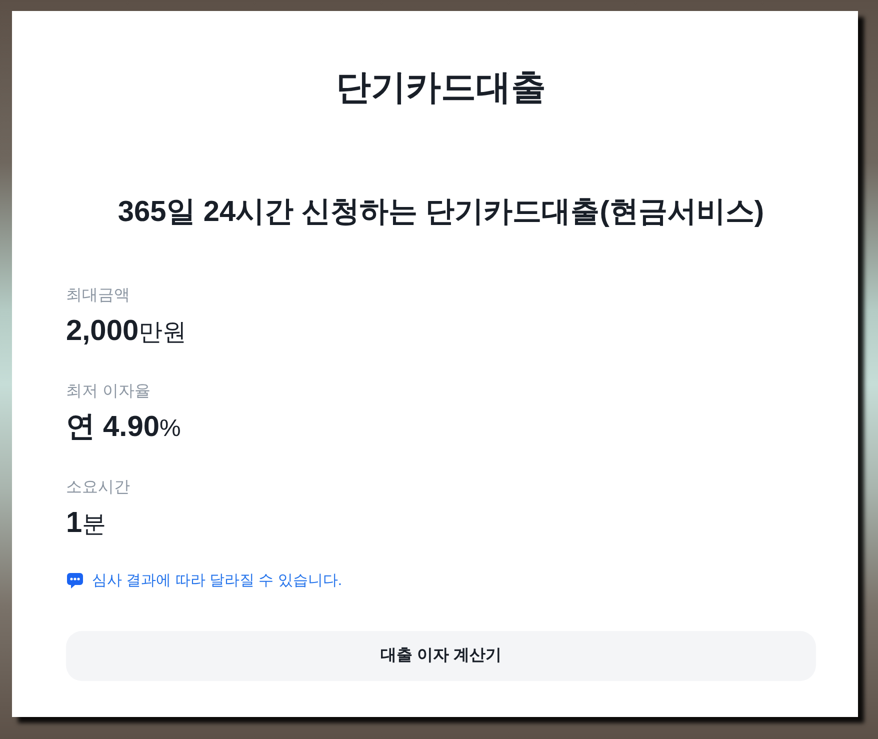  I want to click on fact-label: 최대금액, so click(98, 296).